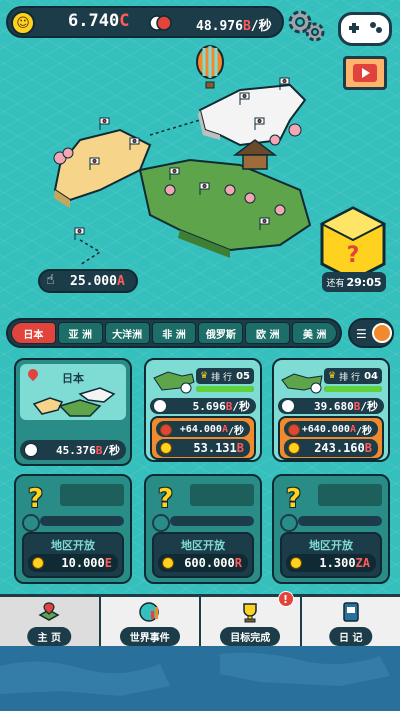 The image size is (400, 711). What do you see at coordinates (111, 450) in the screenshot?
I see `region-income-suffix: /秒` at bounding box center [111, 450].